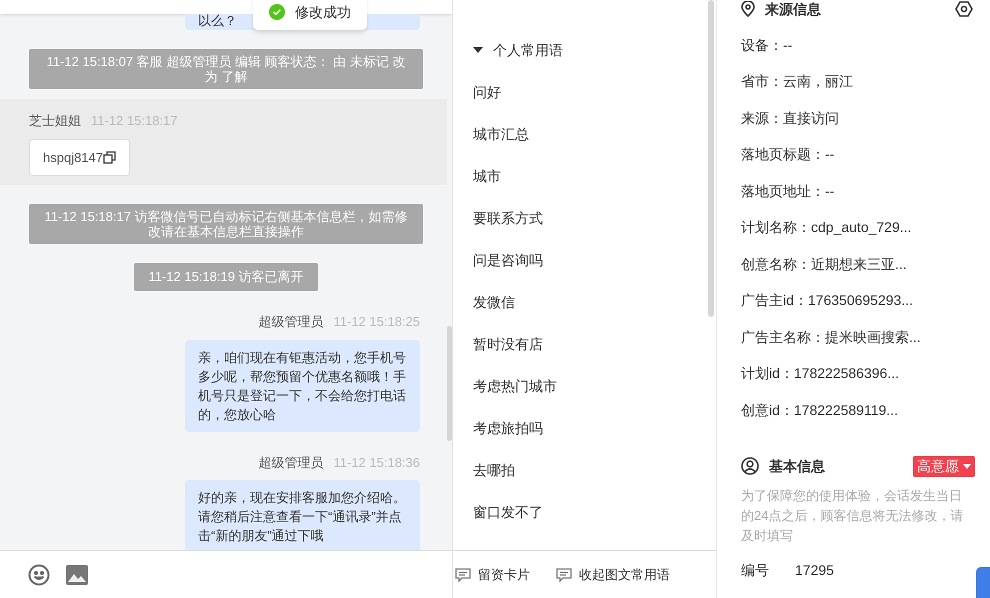 The image size is (990, 598). What do you see at coordinates (748, 9) in the screenshot?
I see `location-pin-icon` at bounding box center [748, 9].